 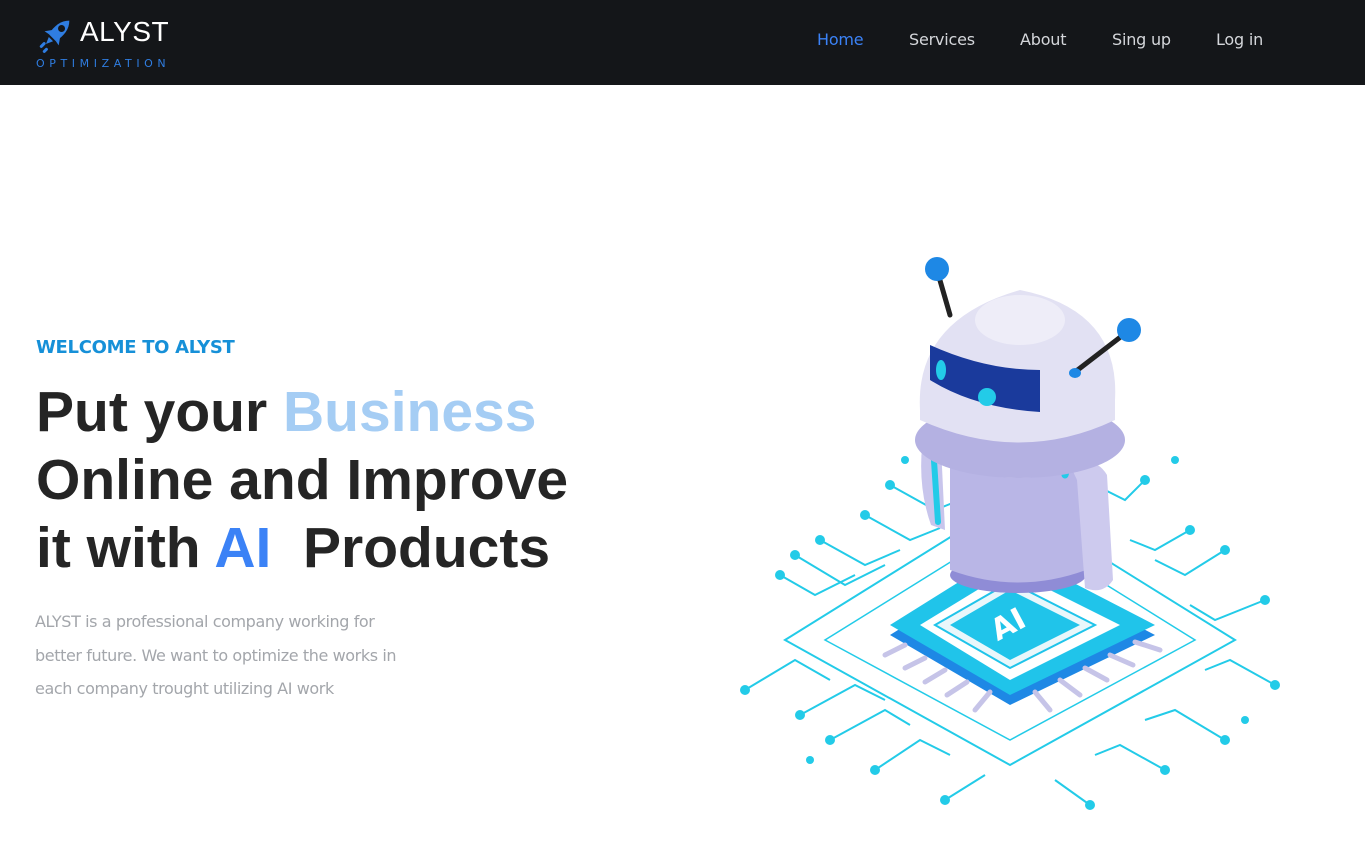 What do you see at coordinates (1141, 39) in the screenshot?
I see `nav-link-sign-up: Sing up` at bounding box center [1141, 39].